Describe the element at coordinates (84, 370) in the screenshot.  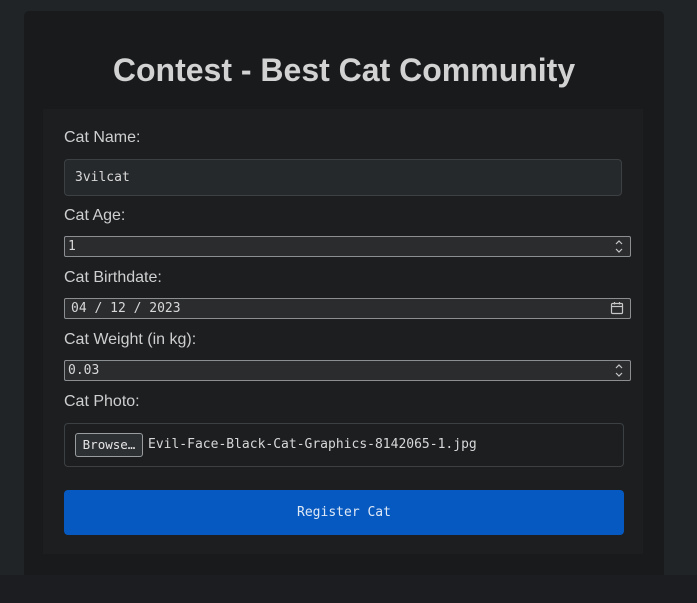
I see `cat-weight-value: 0.03` at that location.